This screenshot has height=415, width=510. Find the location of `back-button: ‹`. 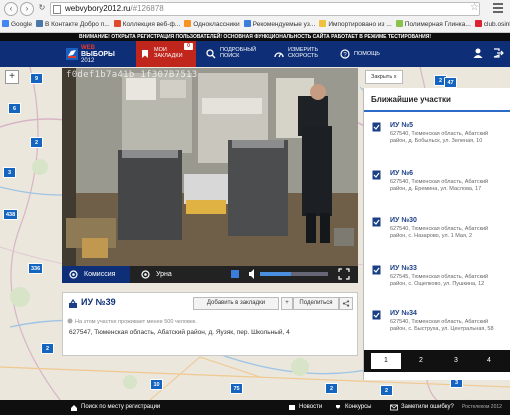

back-button: ‹ is located at coordinates (11, 9).